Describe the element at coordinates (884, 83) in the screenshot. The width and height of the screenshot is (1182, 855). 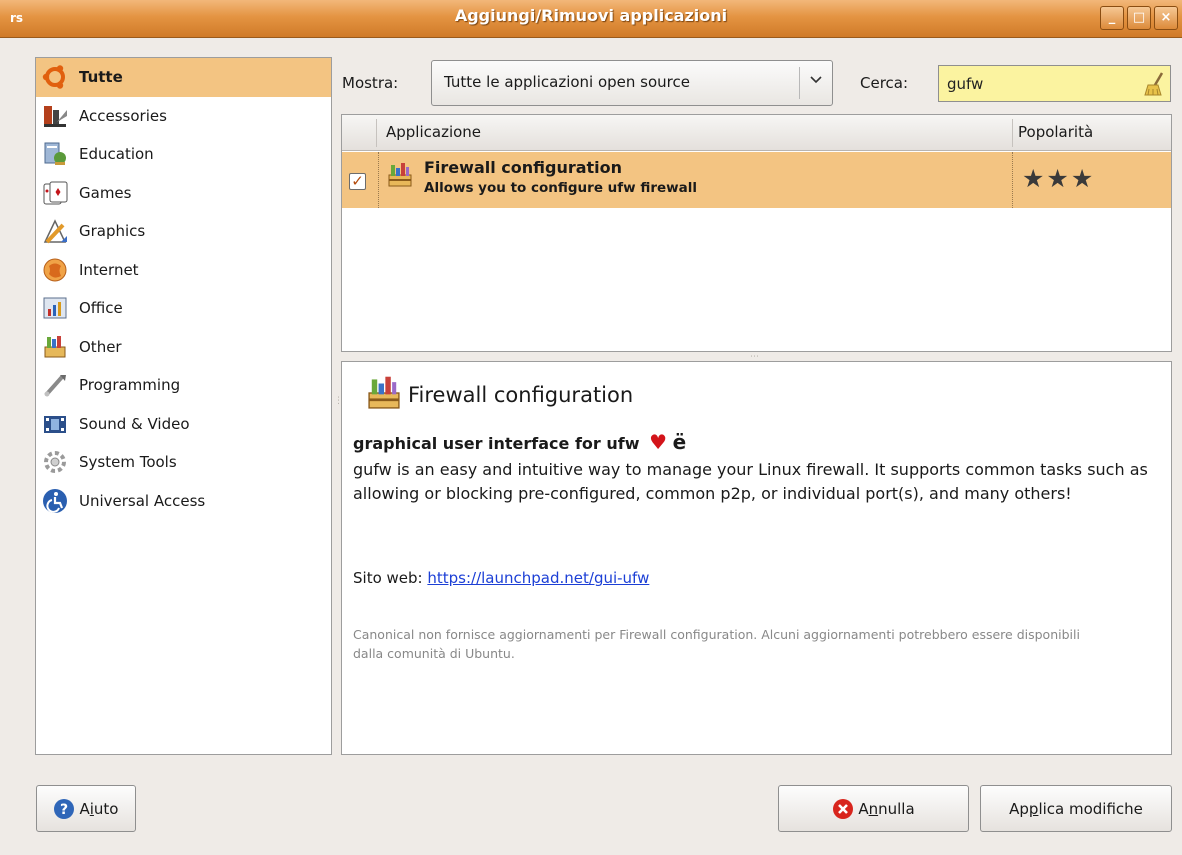
I see `search-label: Cerca:` at that location.